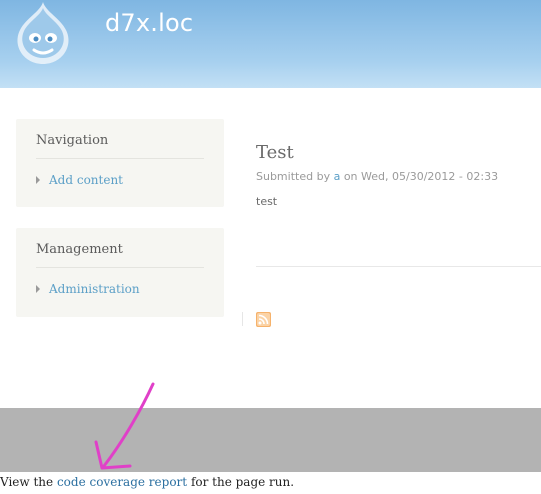 Image resolution: width=541 pixels, height=494 pixels. I want to click on navigation-block-title: Navigation, so click(72, 140).